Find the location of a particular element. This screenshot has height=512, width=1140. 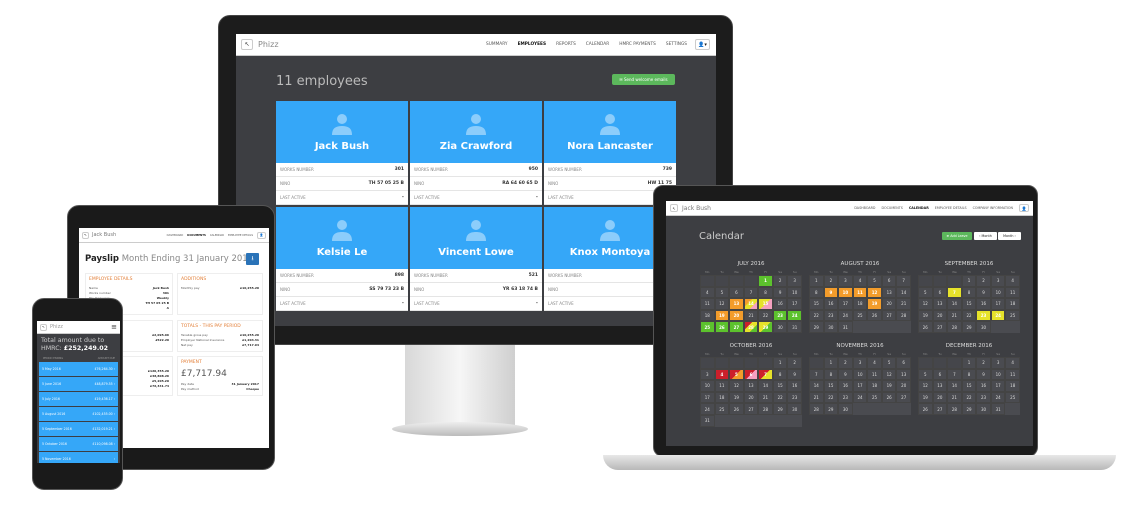

nav-item-company-information: COMPANY INFORMATION is located at coordinates (993, 208).